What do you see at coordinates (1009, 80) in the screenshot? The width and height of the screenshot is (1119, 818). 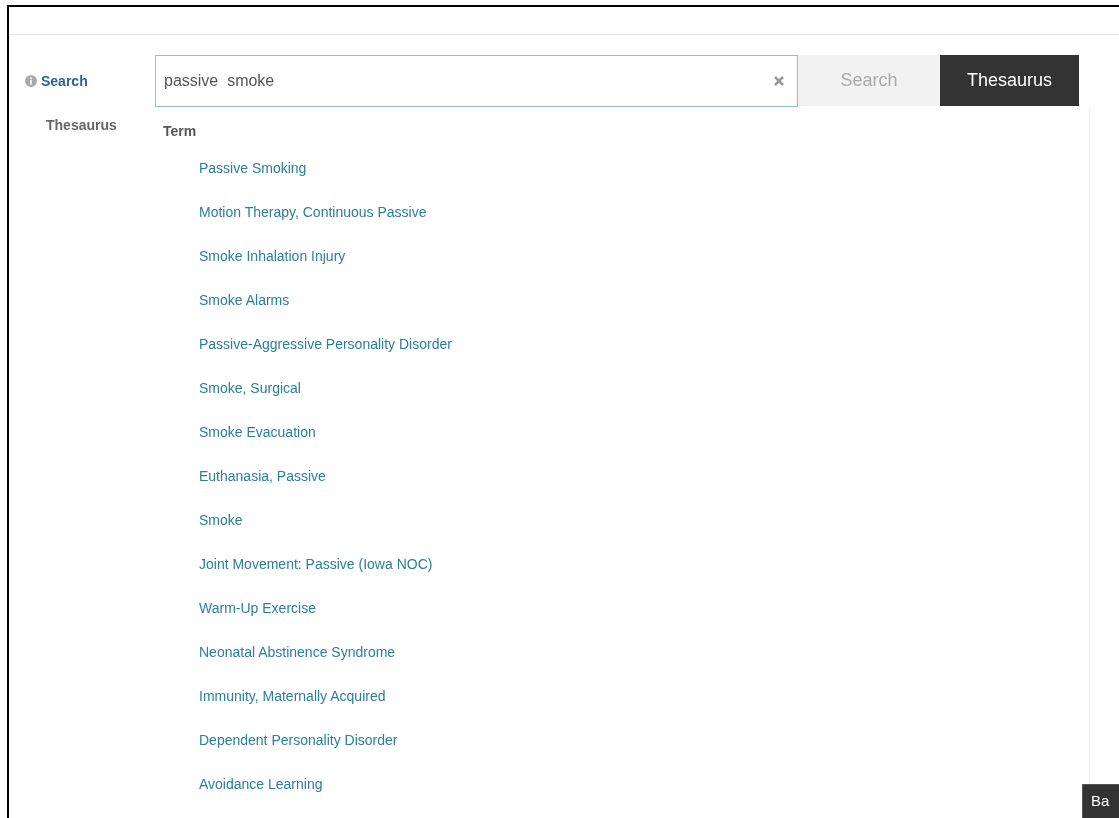 I see `thesaurus-button: Thesaurus` at bounding box center [1009, 80].